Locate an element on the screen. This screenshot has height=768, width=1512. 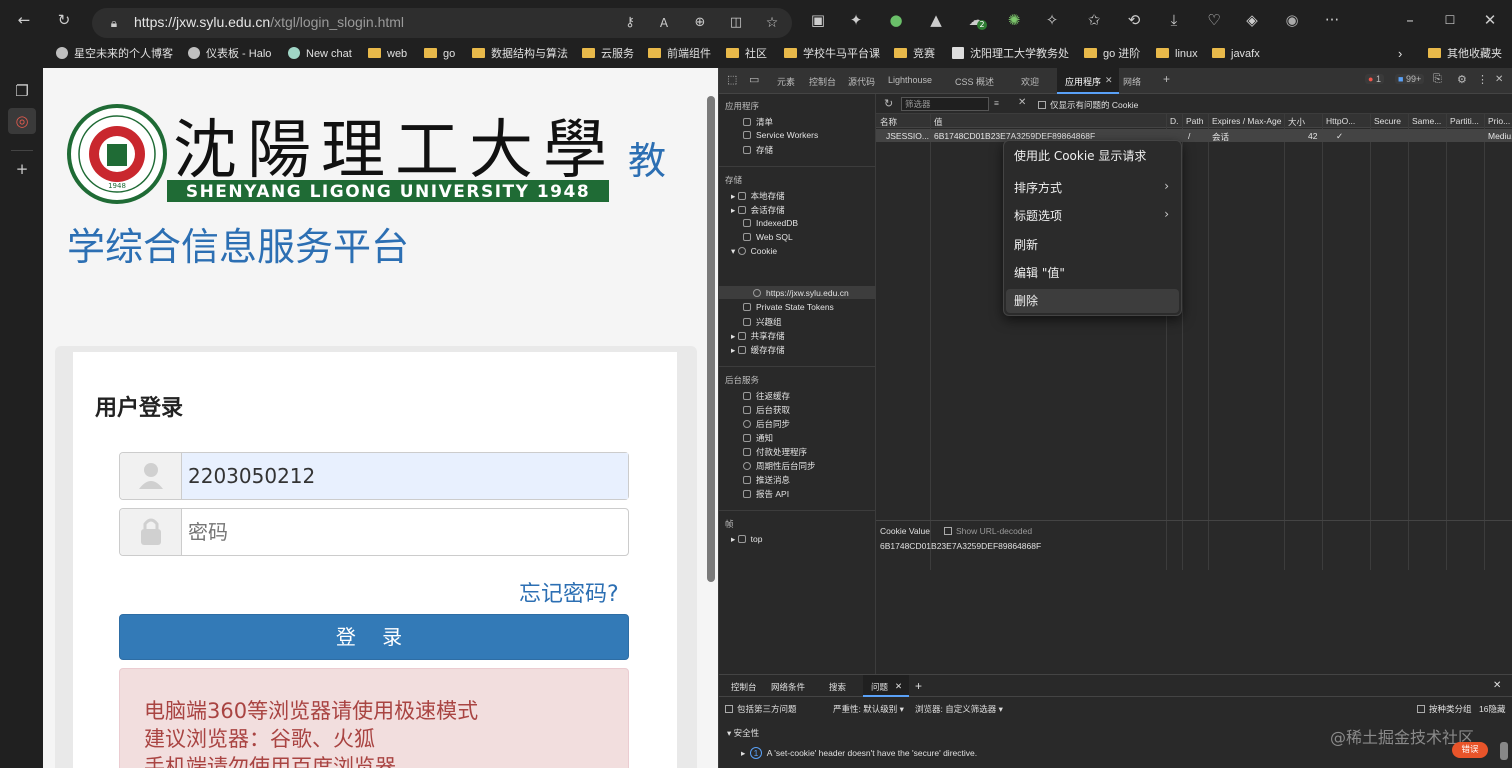
drawer-tab-search: 搜索 is located at coordinates (837, 687).